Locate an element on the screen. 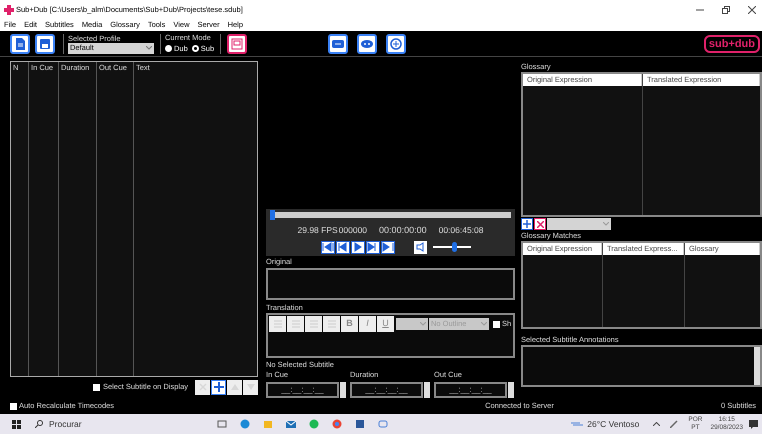  volume-button is located at coordinates (420, 247).